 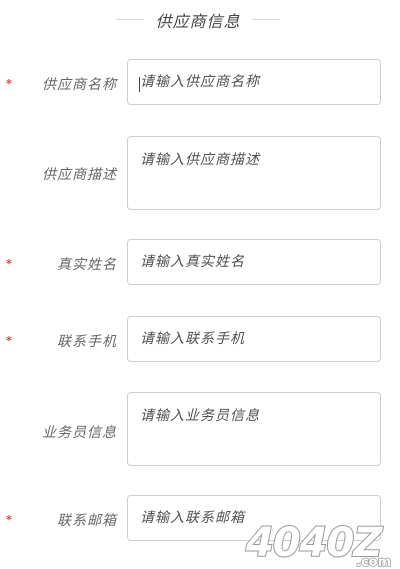 What do you see at coordinates (87, 265) in the screenshot?
I see `field-label-real-name: 真实姓名` at bounding box center [87, 265].